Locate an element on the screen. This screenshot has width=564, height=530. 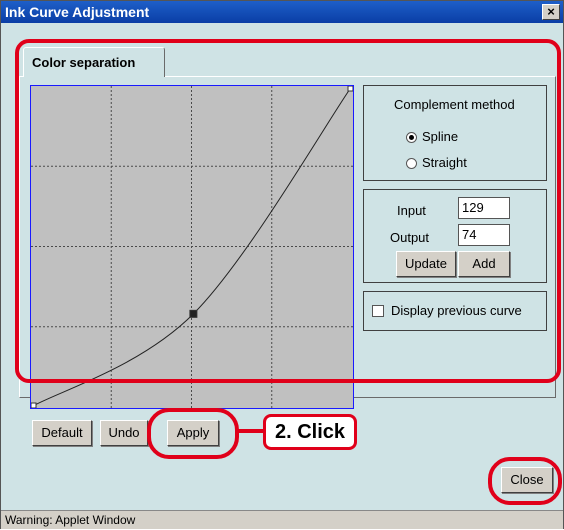
checkbox-icon is located at coordinates (378, 311).